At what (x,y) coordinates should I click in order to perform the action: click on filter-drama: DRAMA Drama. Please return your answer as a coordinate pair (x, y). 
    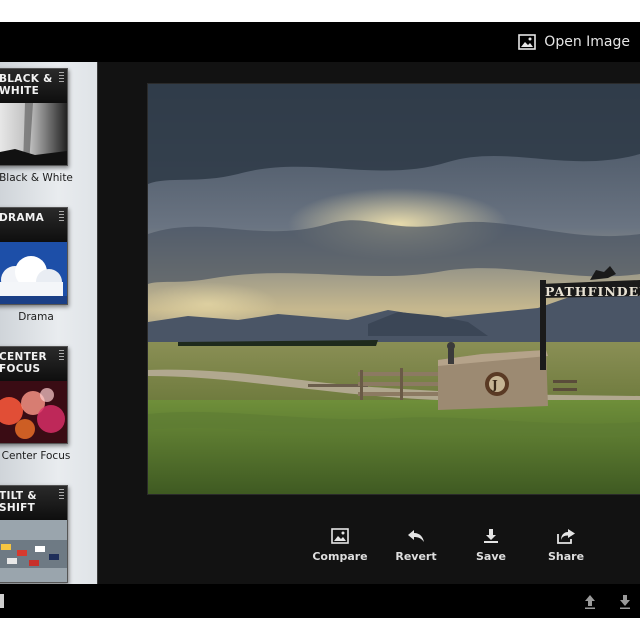
    Looking at the image, I should click on (48, 270).